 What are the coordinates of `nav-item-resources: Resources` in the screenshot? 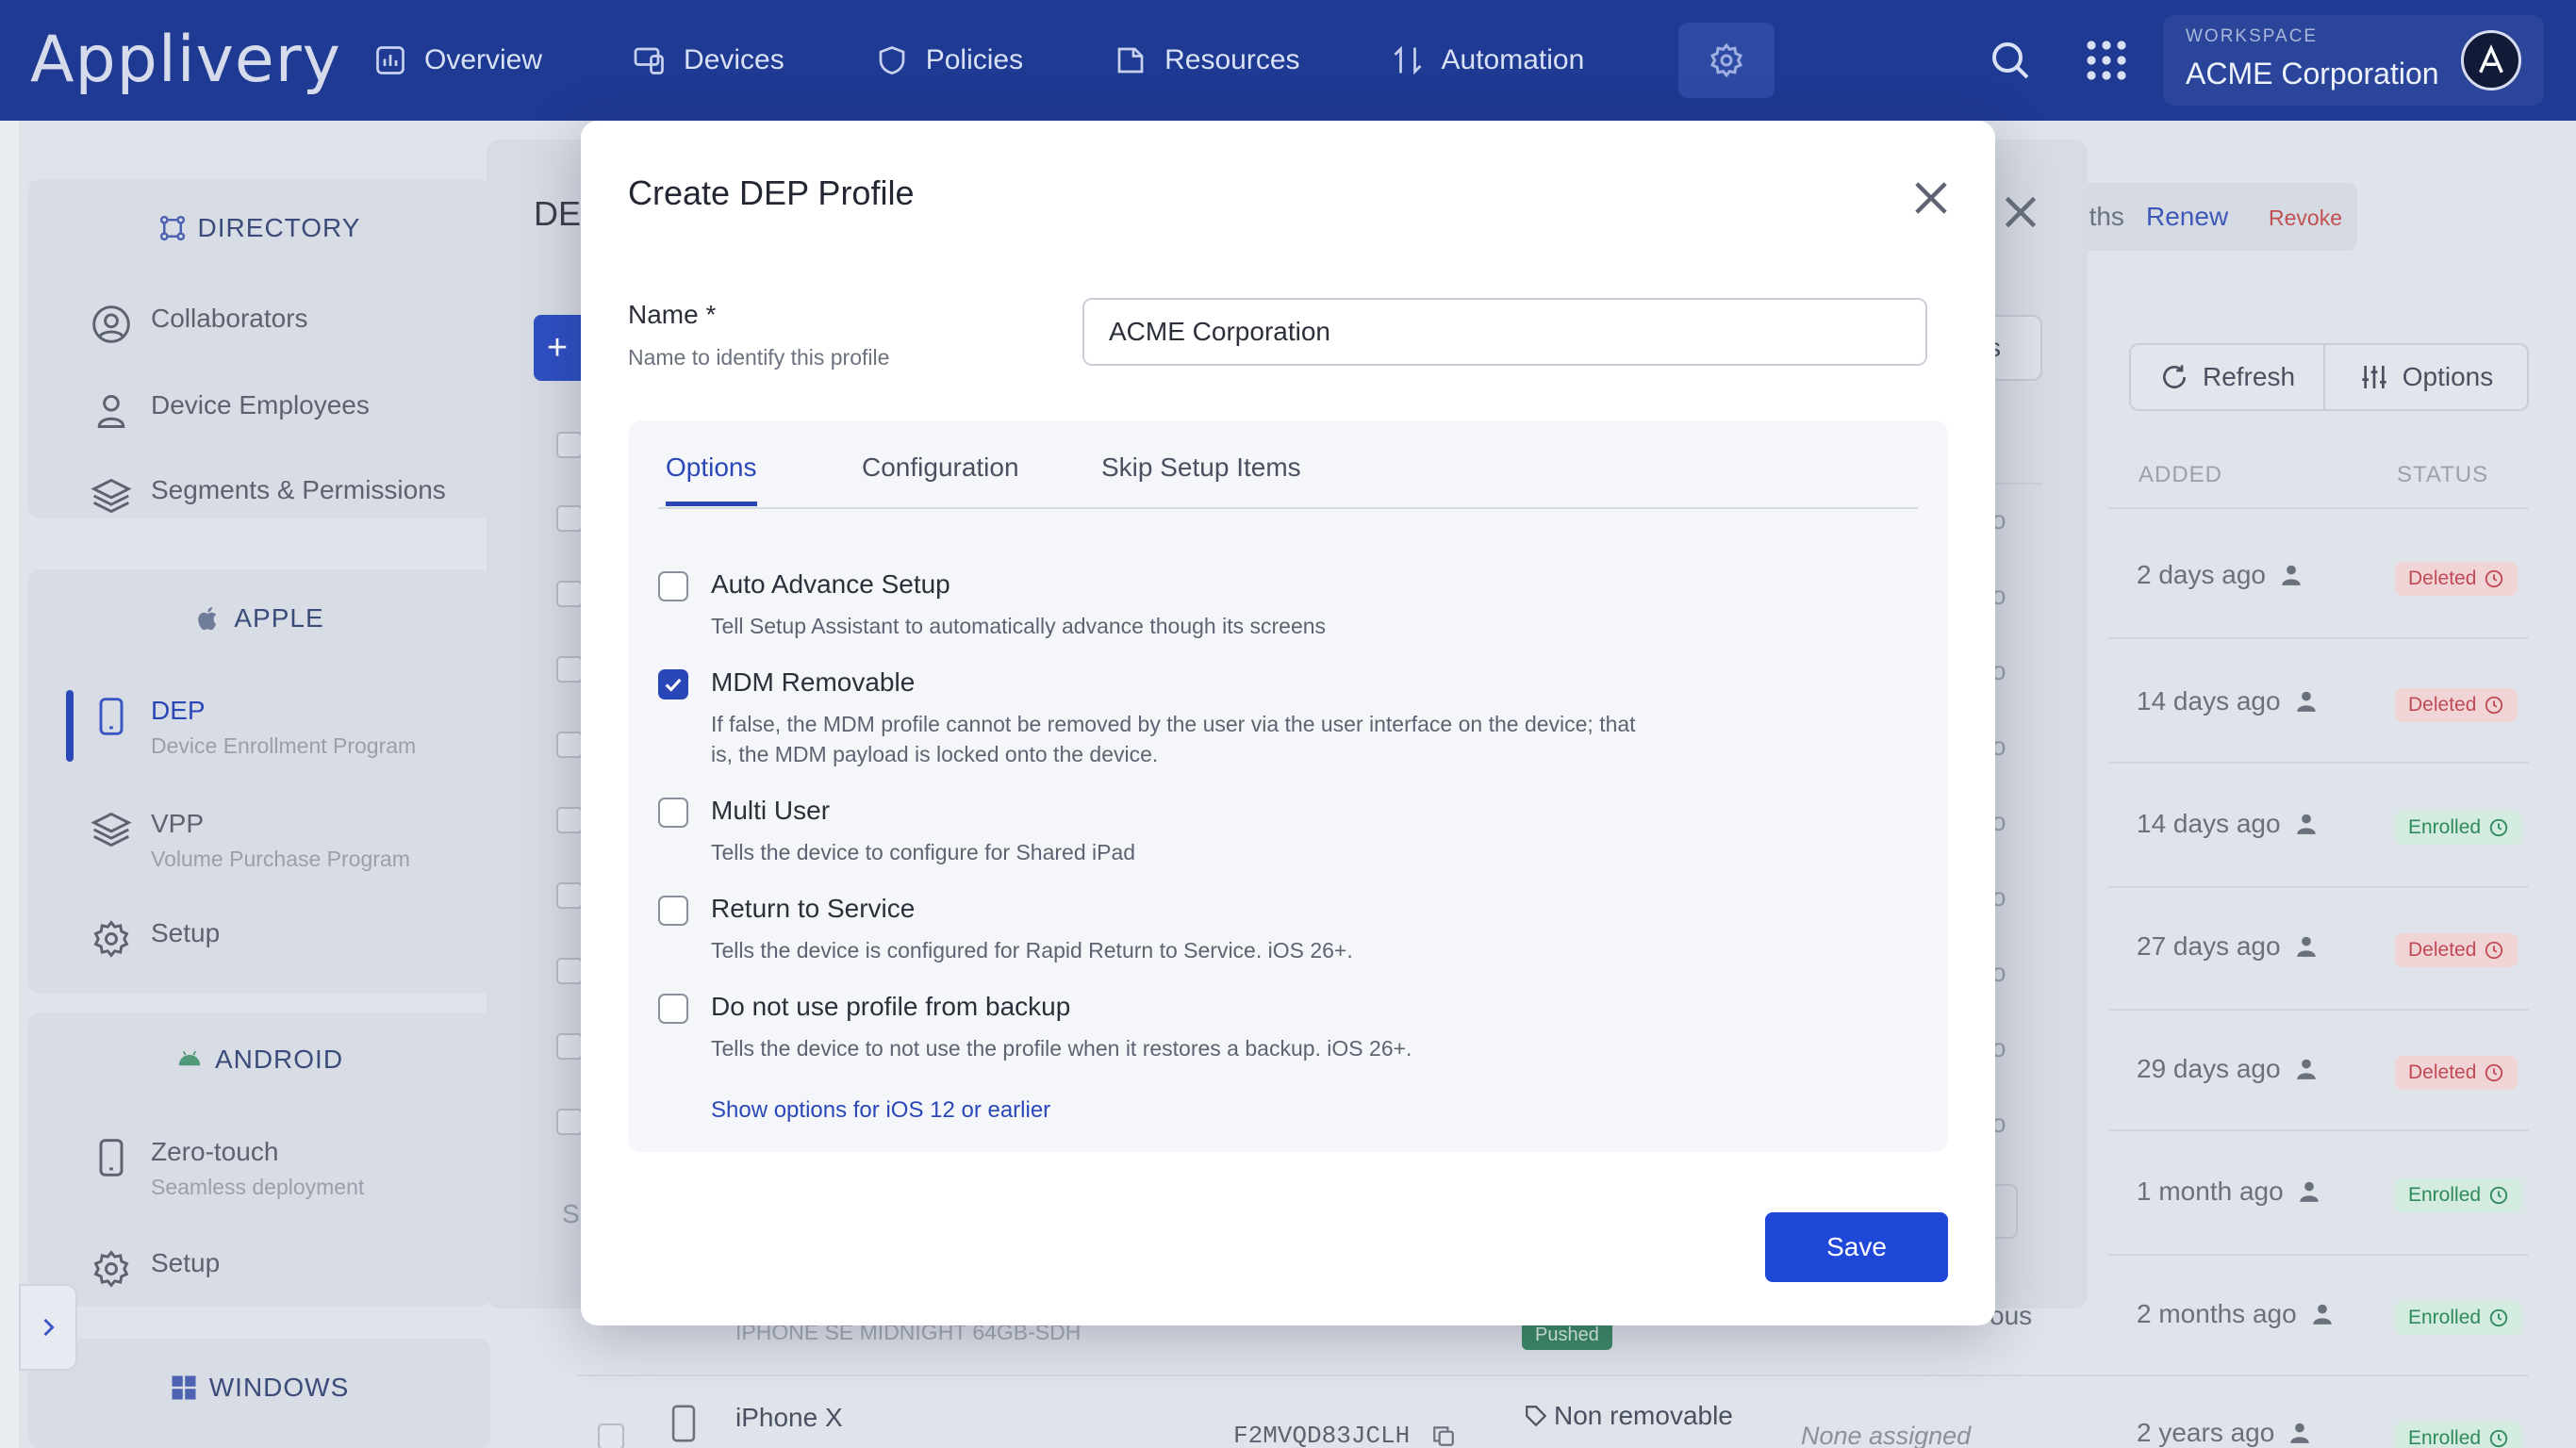 It's located at (1207, 60).